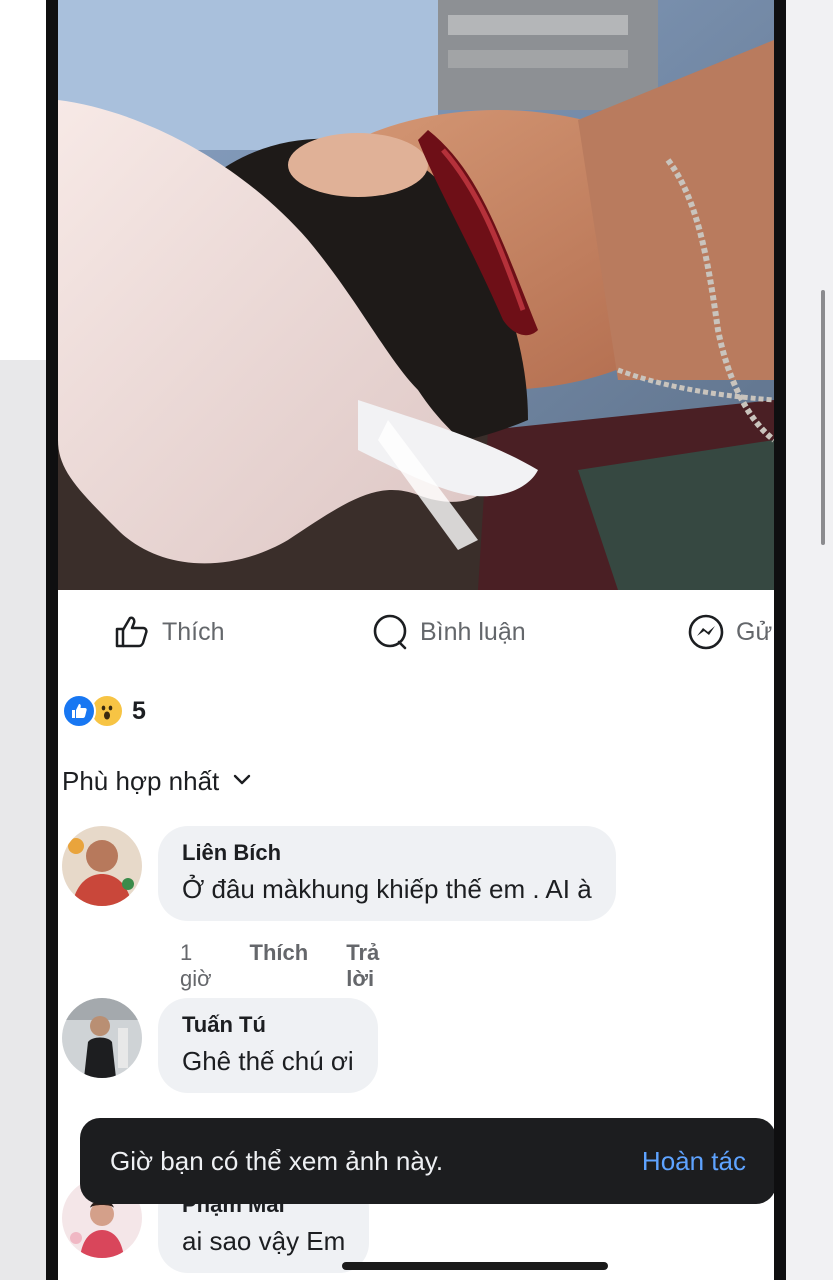 This screenshot has height=1280, width=833. I want to click on outer-background-right, so click(808, 640).